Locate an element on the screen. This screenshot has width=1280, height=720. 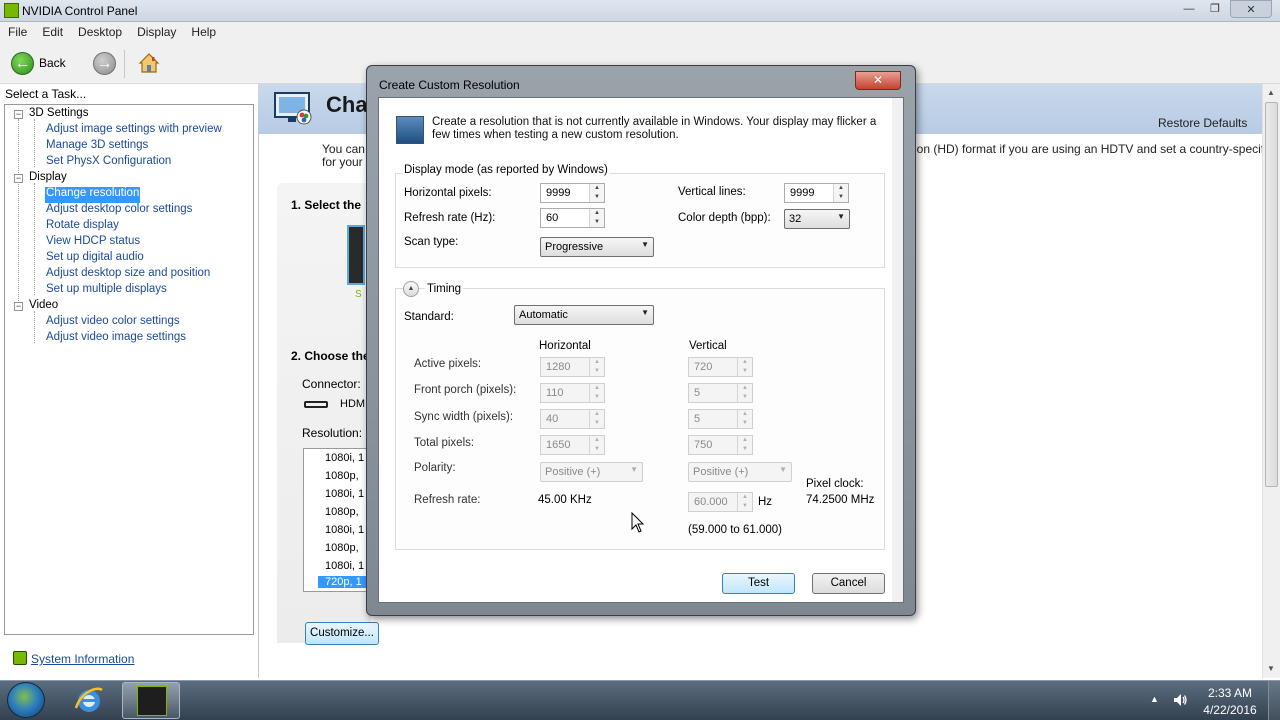
dialog-close-button: ✕ is located at coordinates (878, 80).